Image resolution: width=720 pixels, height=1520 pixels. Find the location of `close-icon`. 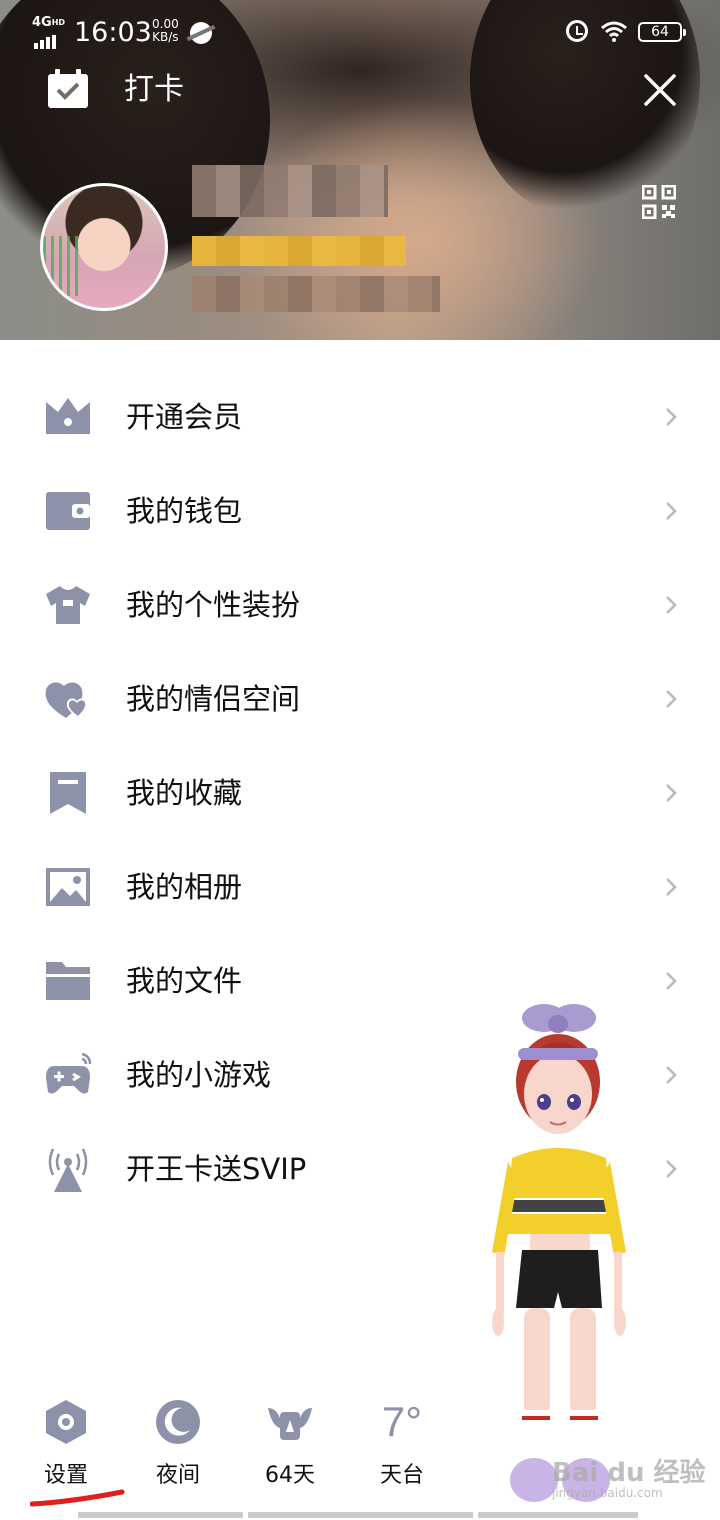

close-icon is located at coordinates (660, 90).